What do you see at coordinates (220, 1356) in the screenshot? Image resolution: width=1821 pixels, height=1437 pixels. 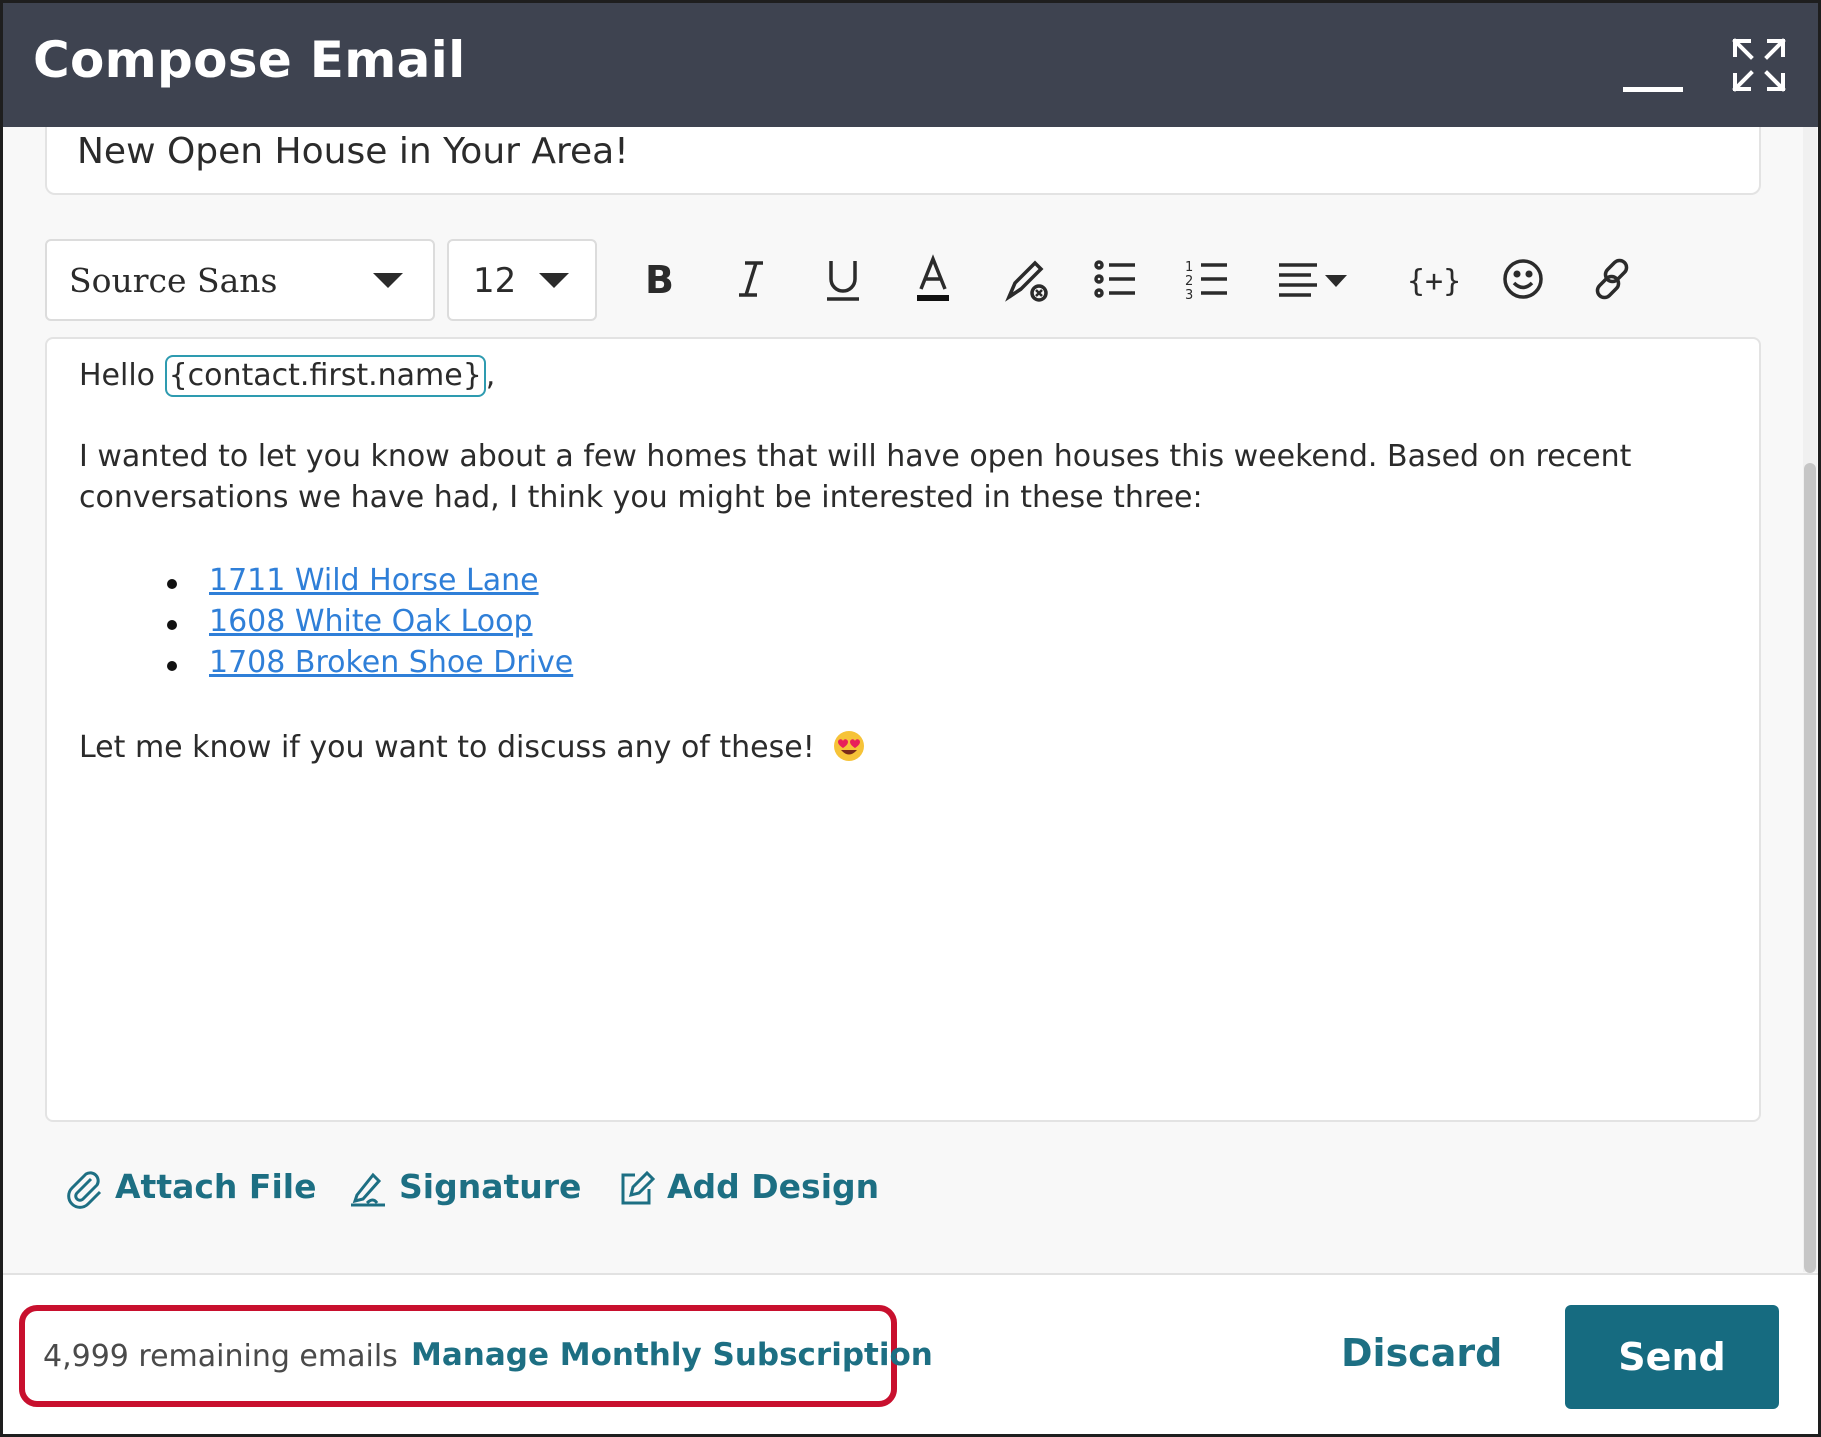 I see `remaining-emails-count: 4,999 remaining emails` at bounding box center [220, 1356].